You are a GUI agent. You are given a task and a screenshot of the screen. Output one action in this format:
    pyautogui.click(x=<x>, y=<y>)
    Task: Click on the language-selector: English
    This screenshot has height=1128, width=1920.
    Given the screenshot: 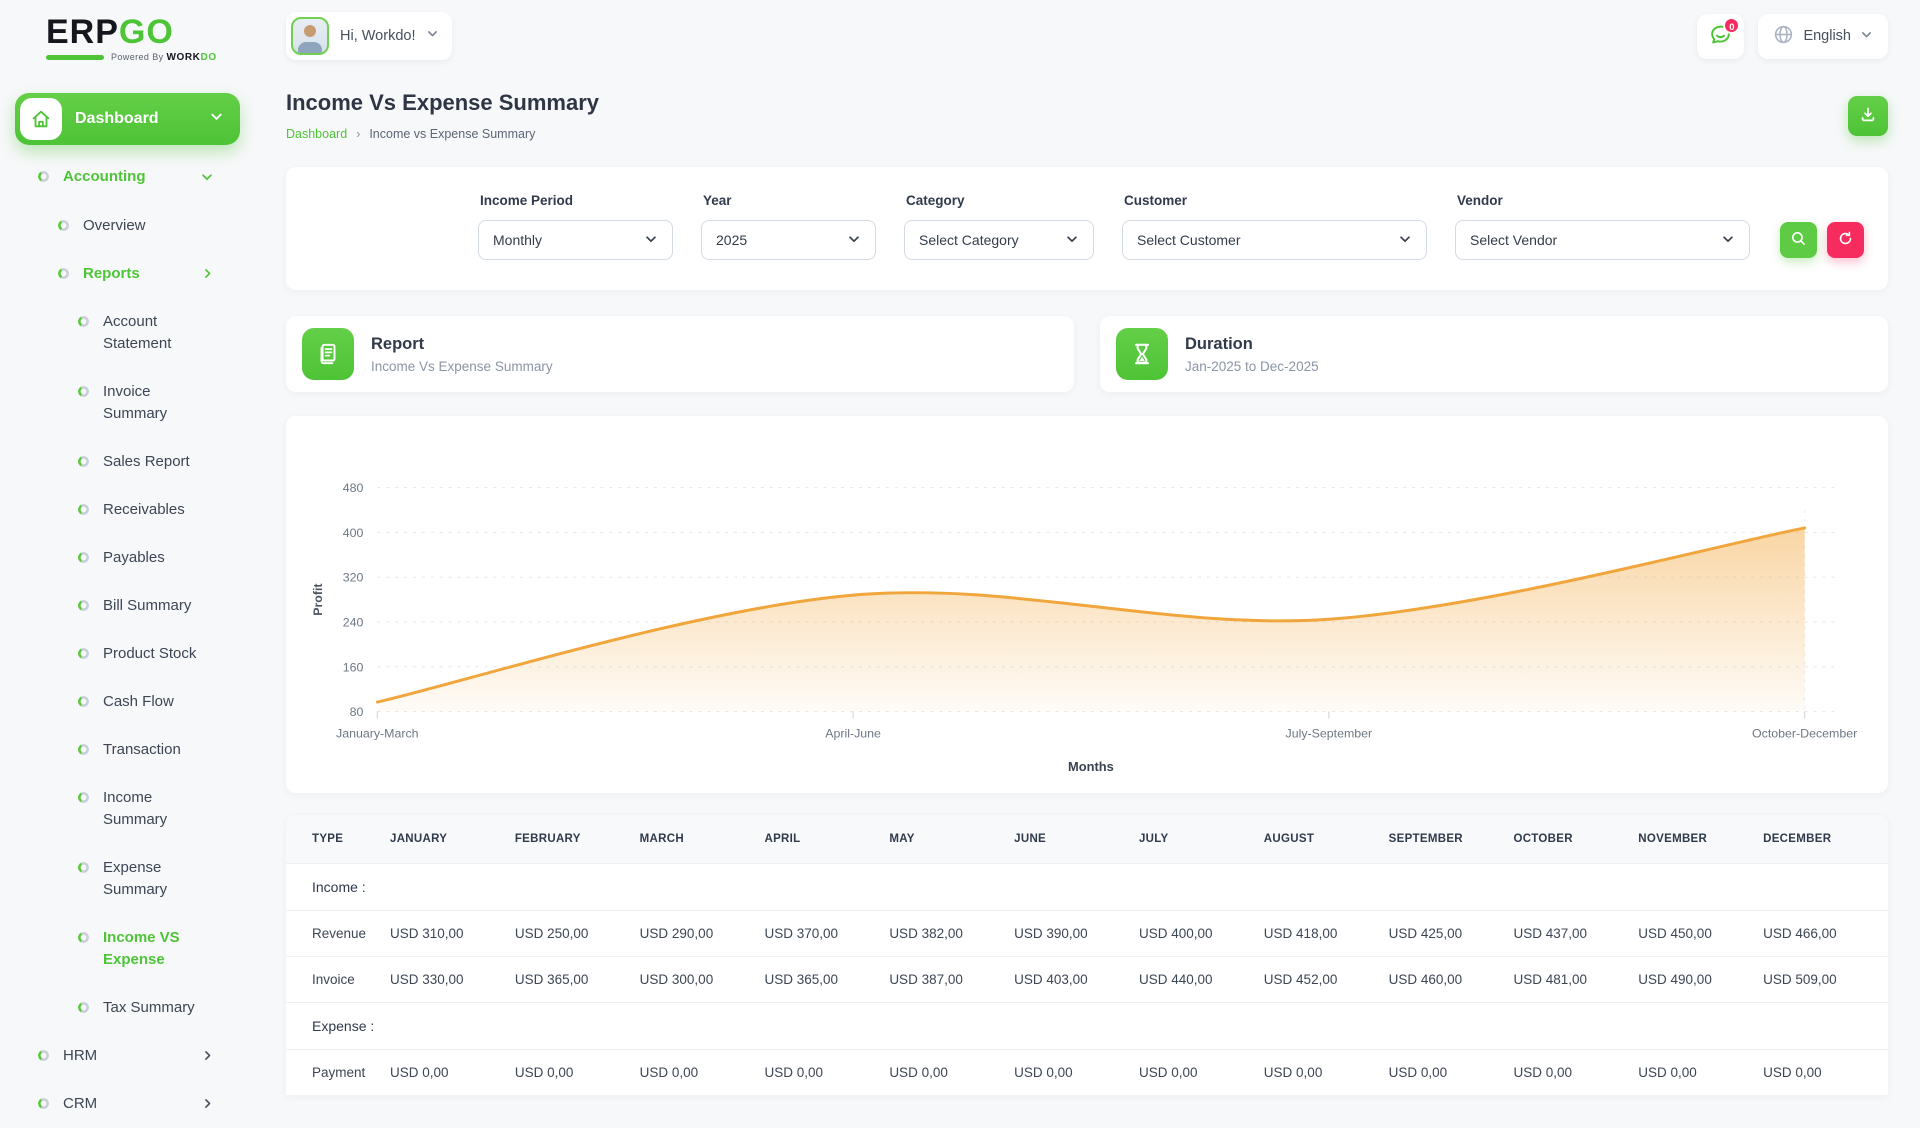 What is the action you would take?
    pyautogui.click(x=1823, y=36)
    